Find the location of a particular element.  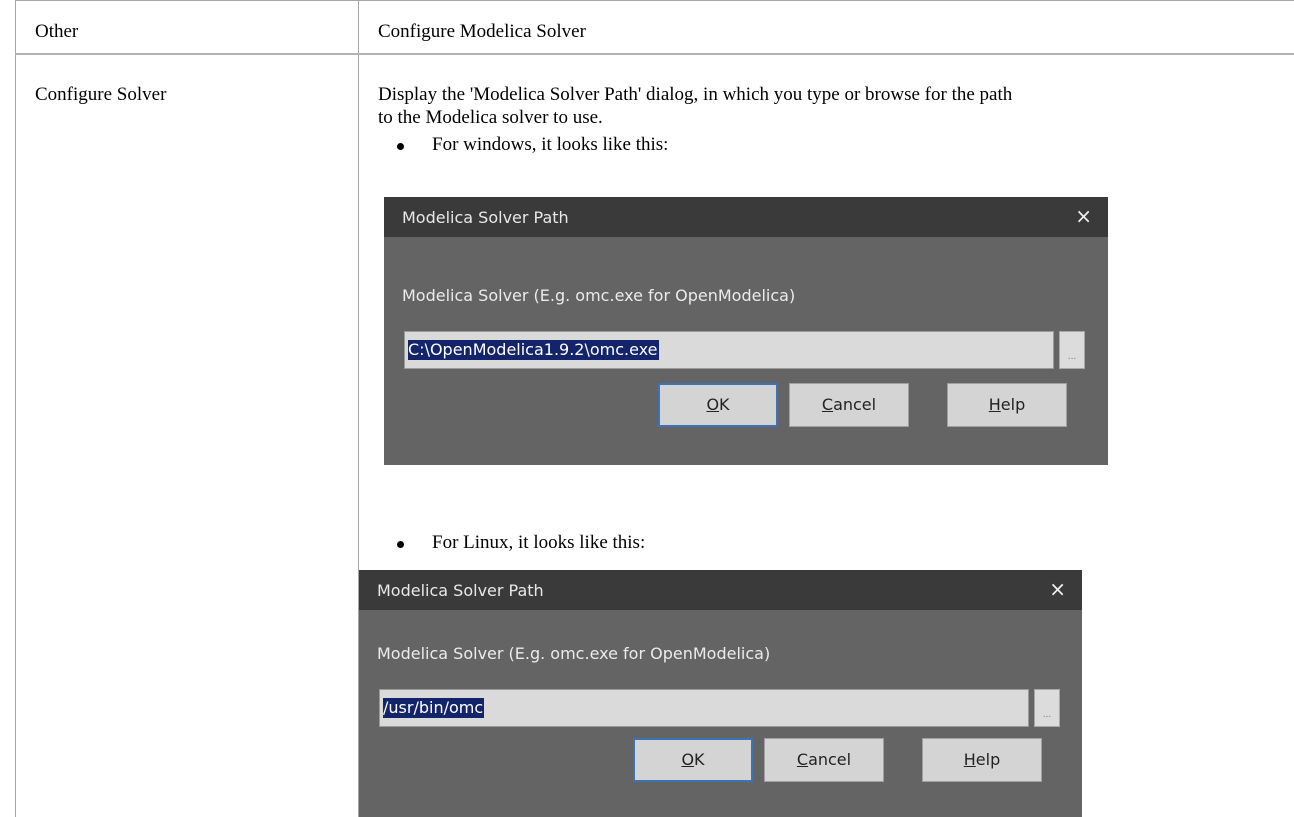

solver-path-input: /usr/bin/omc is located at coordinates (704, 708).